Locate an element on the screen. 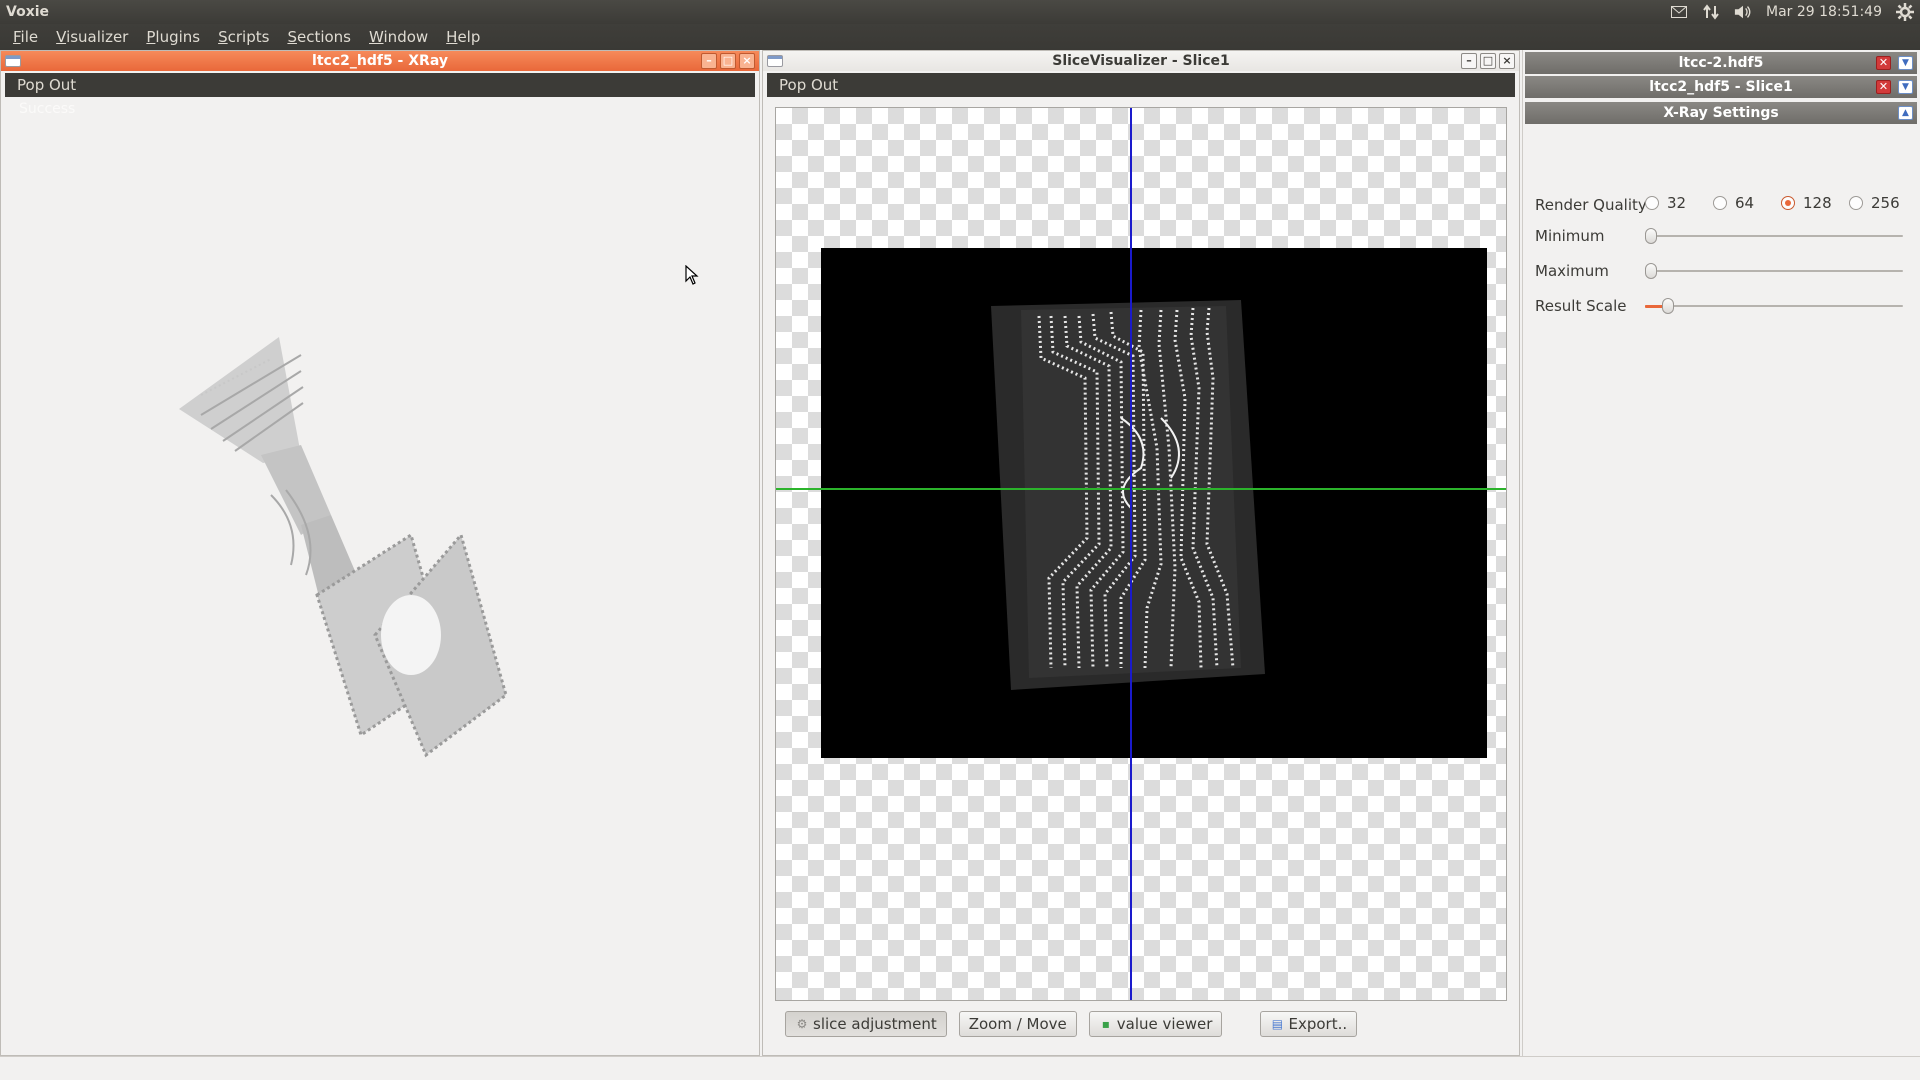 This screenshot has height=1080, width=1920. slice-window-title: SliceVisualizer - Slice1 is located at coordinates (1141, 61).